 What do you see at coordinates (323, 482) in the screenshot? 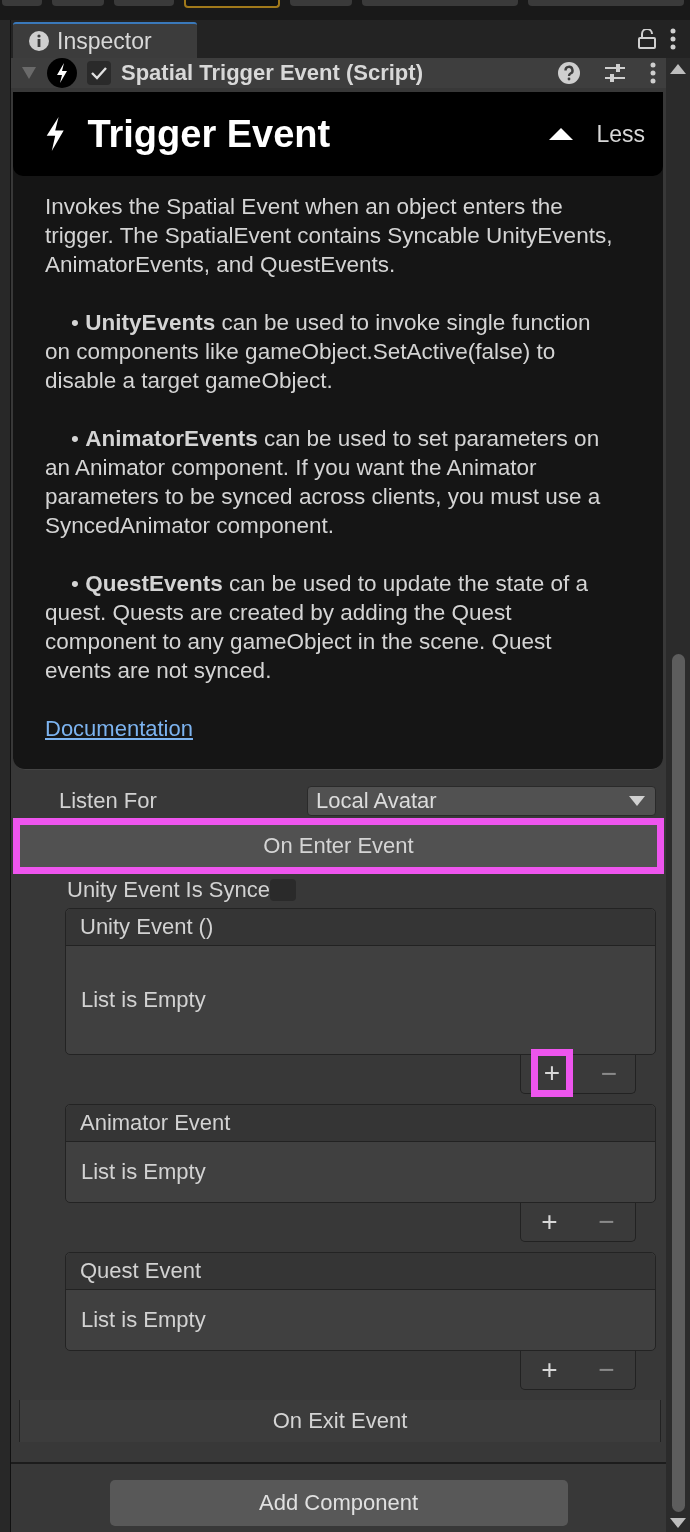
I see `description-paragraph: • AnimatorEvents can be used to set parameters on an Animator component. If you want the Animator parameters to be synced across clients, you must use a SyncedAnimator component.` at bounding box center [323, 482].